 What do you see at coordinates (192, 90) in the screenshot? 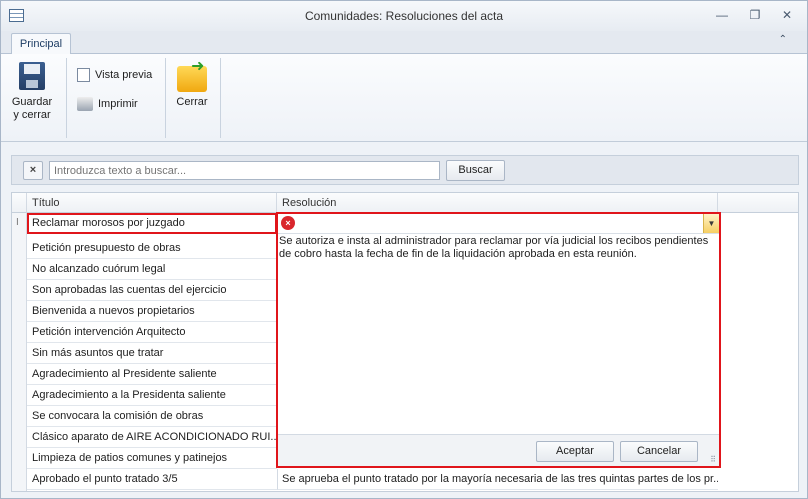
I see `close-form-button: ➜ Cerrar` at bounding box center [192, 90].